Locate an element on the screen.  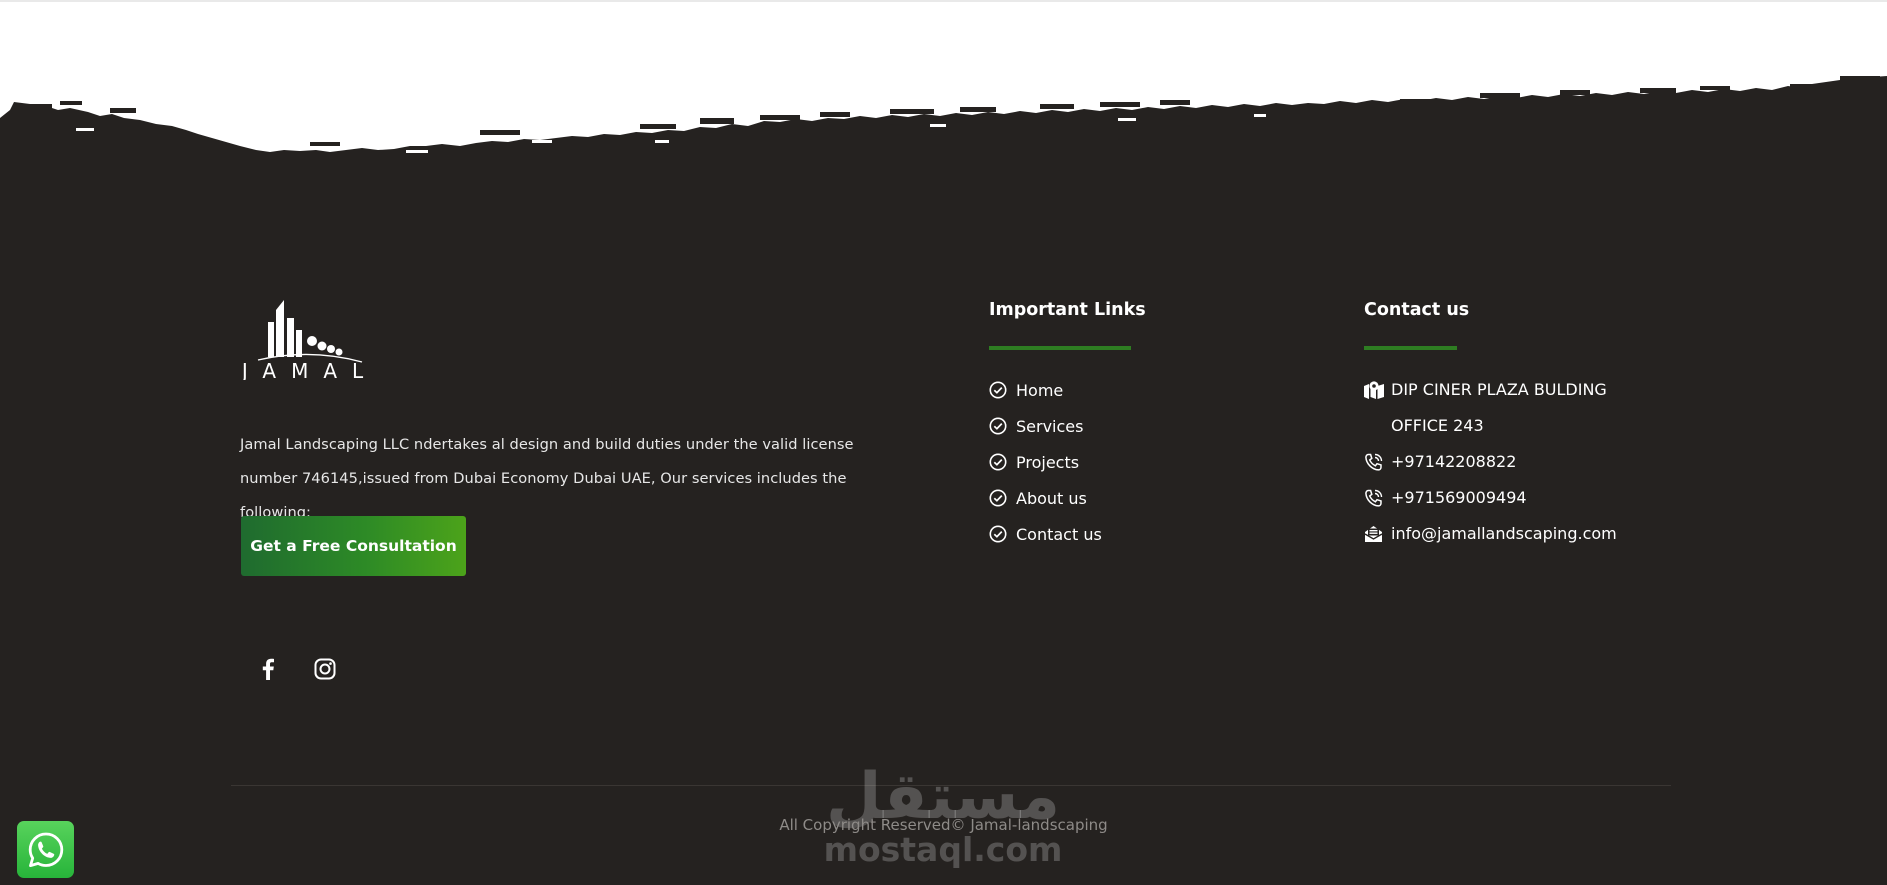
link-services: Services is located at coordinates (1045, 426).